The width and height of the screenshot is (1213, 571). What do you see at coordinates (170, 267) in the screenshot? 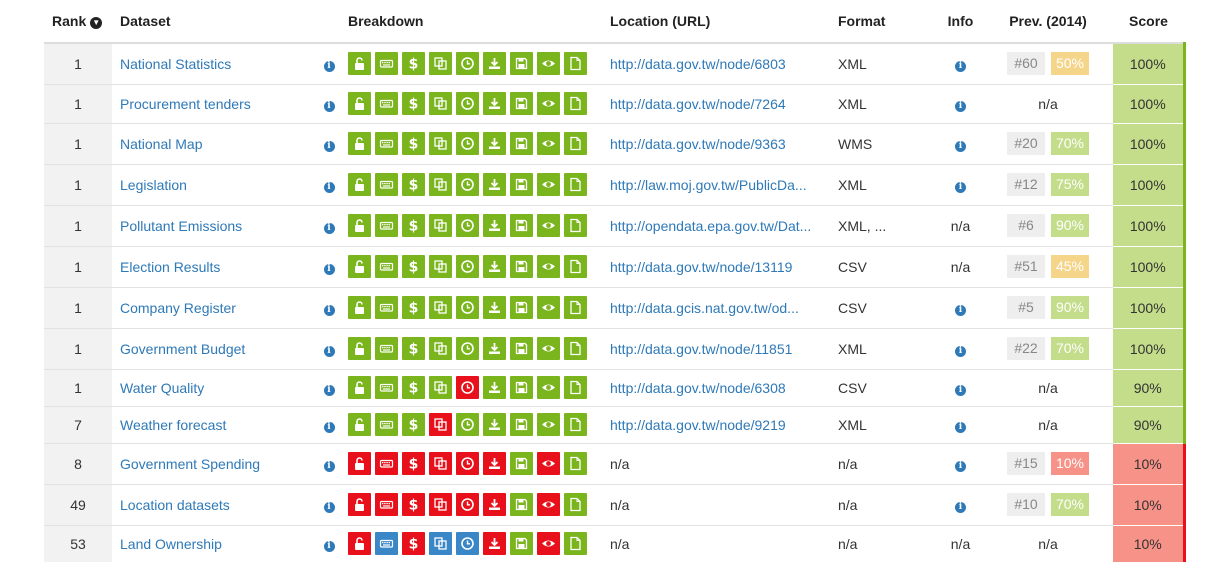
I see `dataset-link: Election Results` at bounding box center [170, 267].